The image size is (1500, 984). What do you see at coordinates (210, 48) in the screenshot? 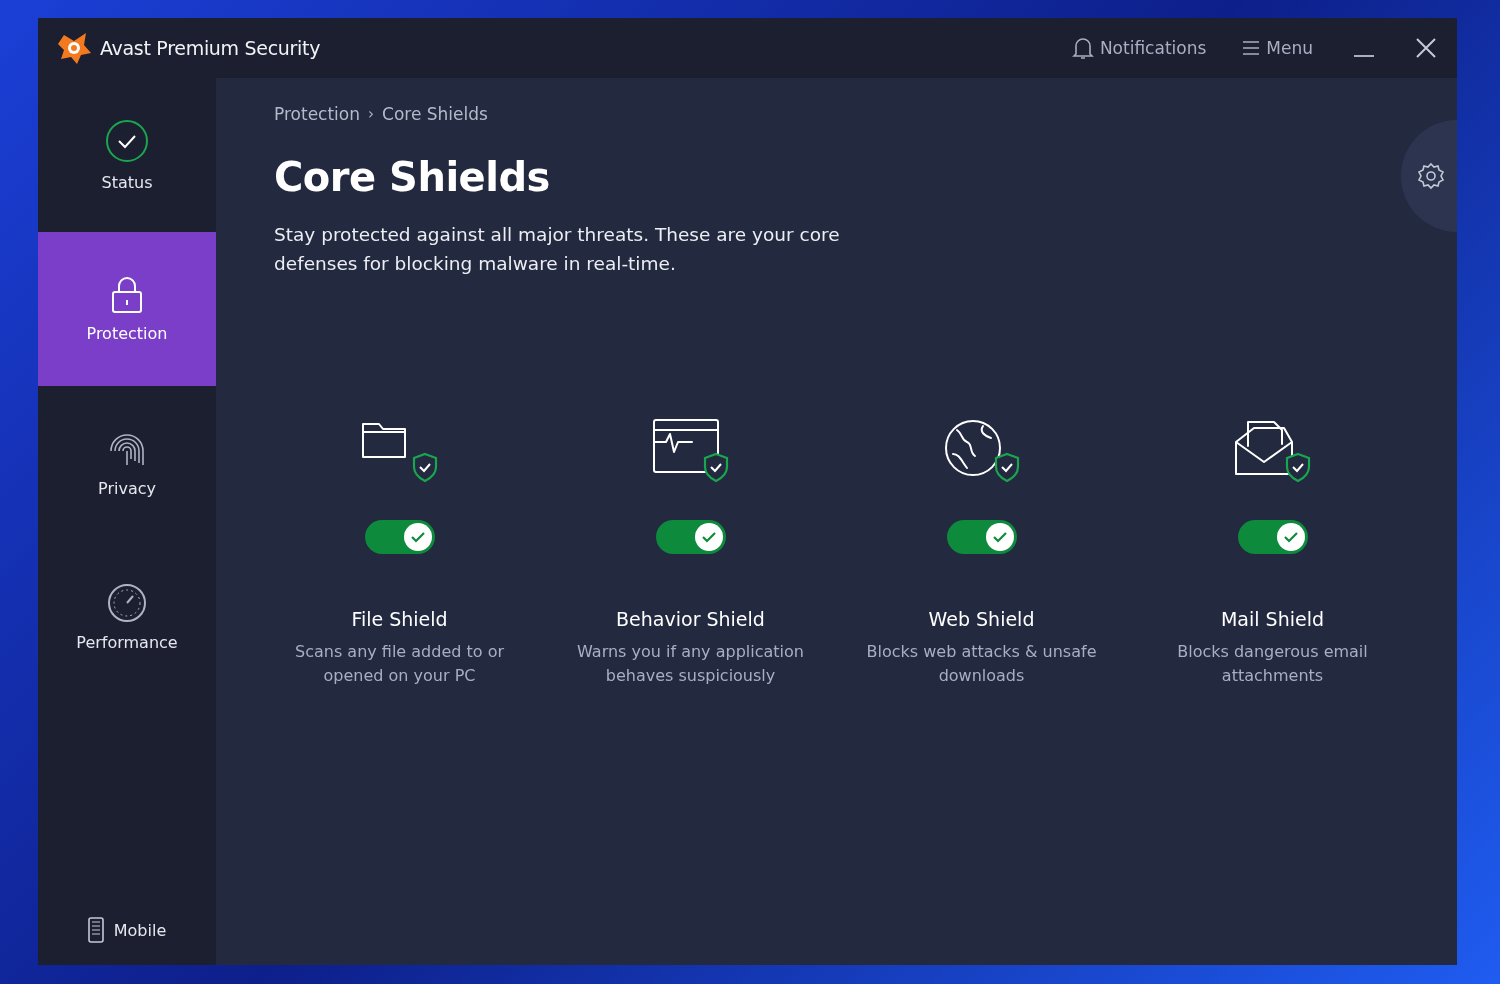
I see `window-title: Avast Premium Security` at bounding box center [210, 48].